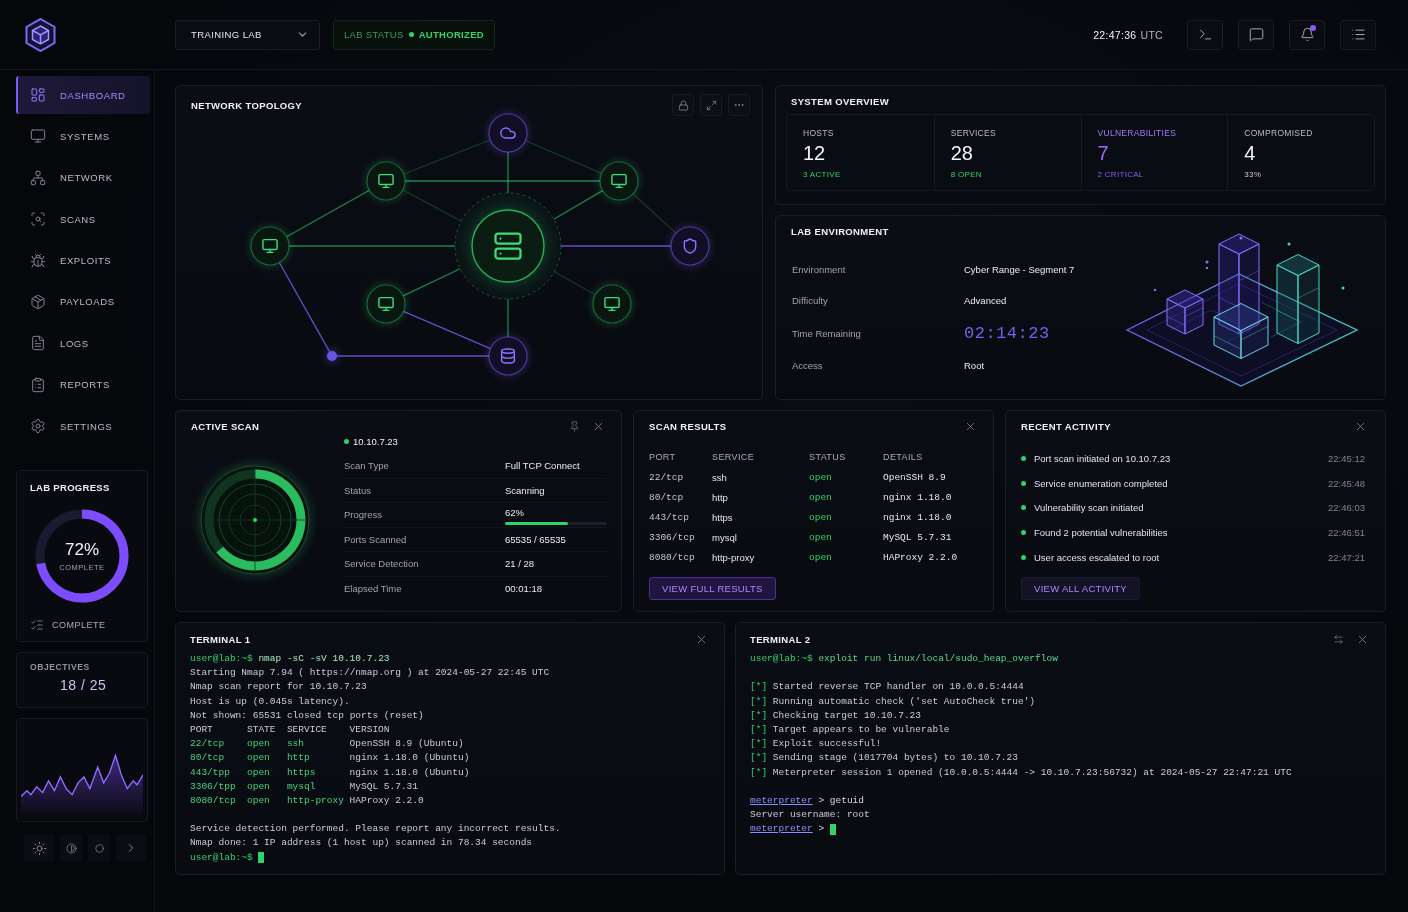 The image size is (1408, 912). What do you see at coordinates (301, 786) in the screenshot?
I see `terminal-cell-text: mysql` at bounding box center [301, 786].